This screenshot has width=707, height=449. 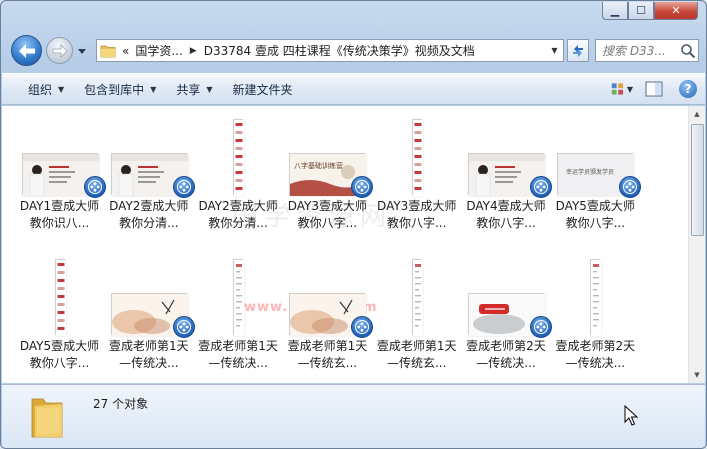 I want to click on share-label: 共享, so click(x=188, y=89).